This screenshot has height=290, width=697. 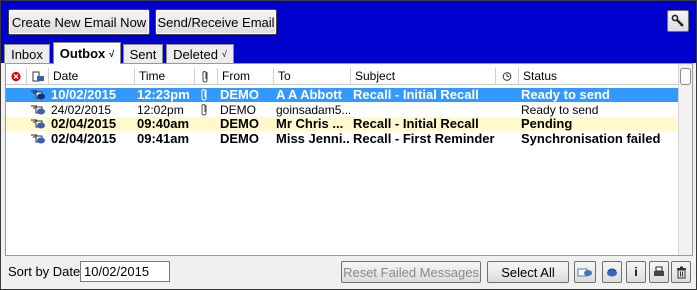 What do you see at coordinates (422, 110) in the screenshot?
I see `row-subject` at bounding box center [422, 110].